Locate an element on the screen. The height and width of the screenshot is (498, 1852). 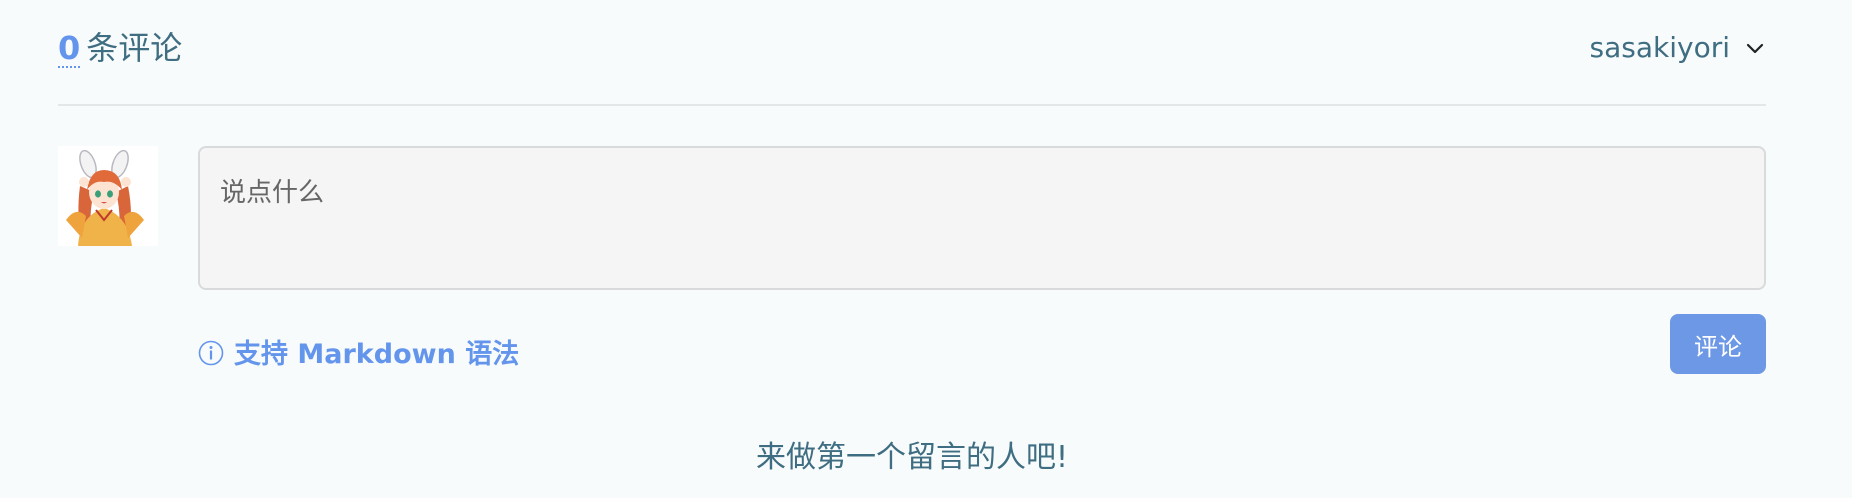
comment-count: 0 条评论 is located at coordinates (120, 48).